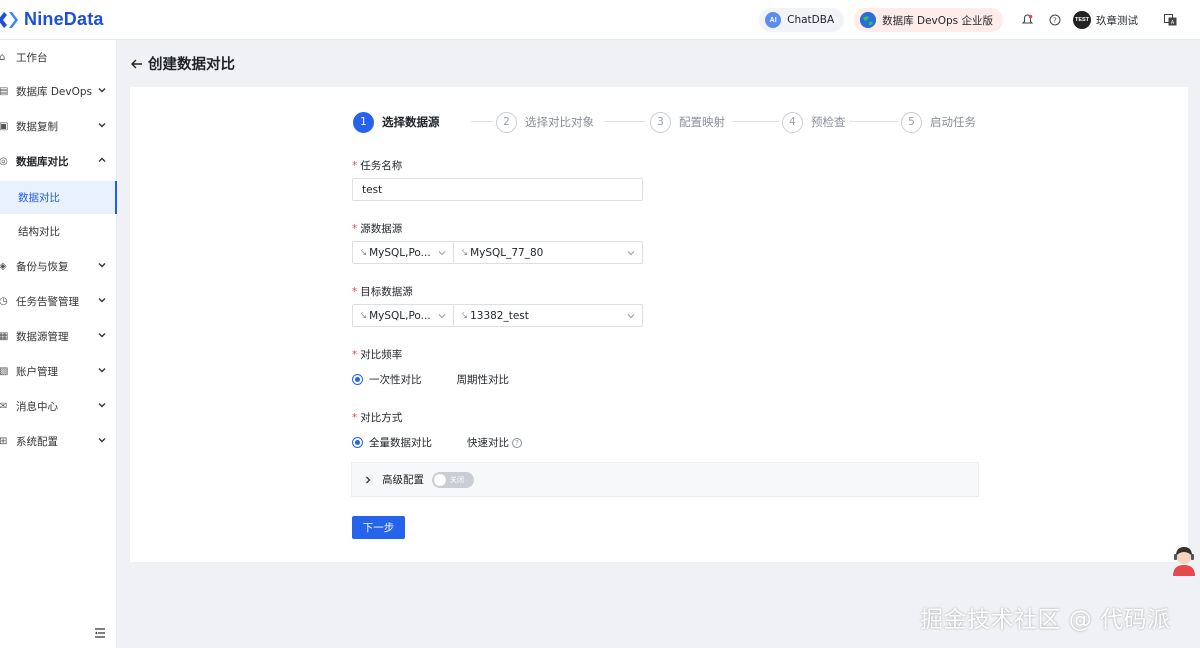 The image size is (1200, 648). I want to click on svg-text: A, so click(1172, 23).